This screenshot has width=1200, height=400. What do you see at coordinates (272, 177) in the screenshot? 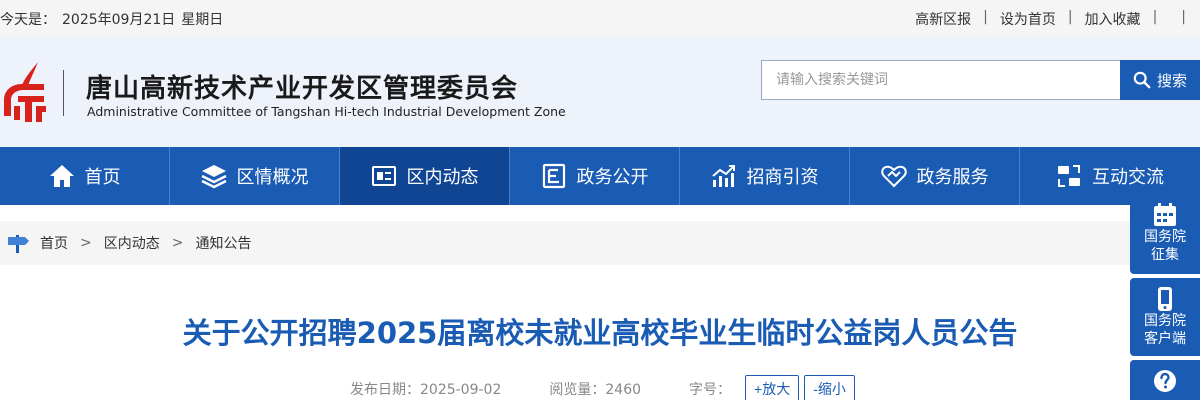
I see `nav-label: 区情概况` at bounding box center [272, 177].